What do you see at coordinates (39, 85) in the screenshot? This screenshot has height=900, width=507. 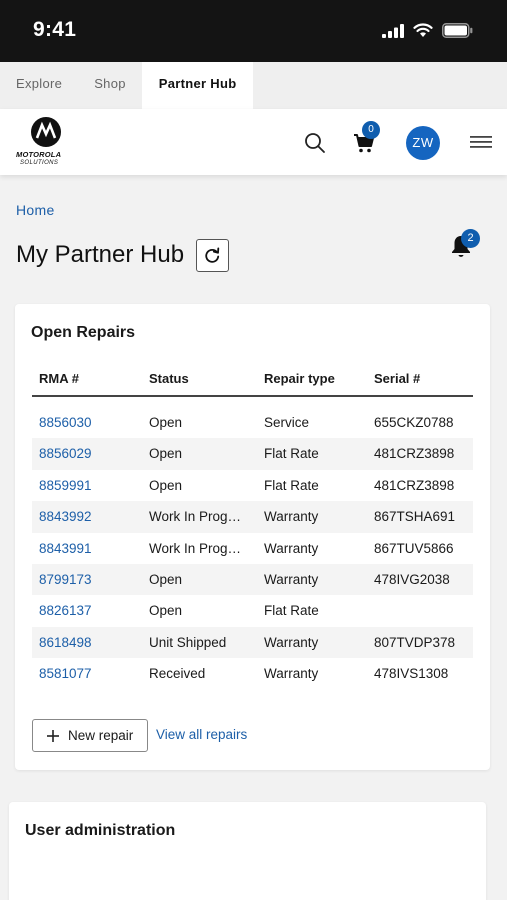 I see `tab-explore: Explore` at bounding box center [39, 85].